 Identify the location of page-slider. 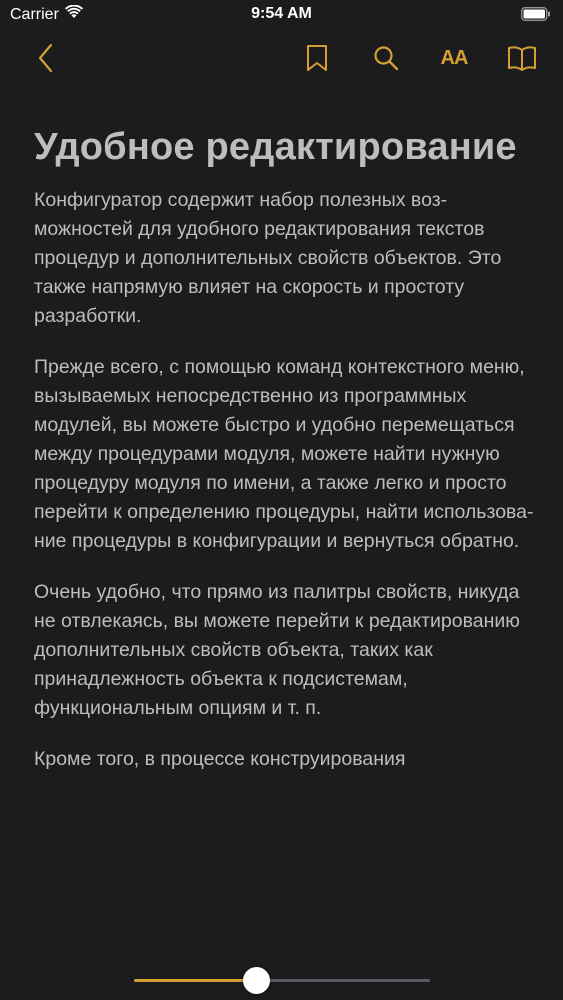
(281, 980).